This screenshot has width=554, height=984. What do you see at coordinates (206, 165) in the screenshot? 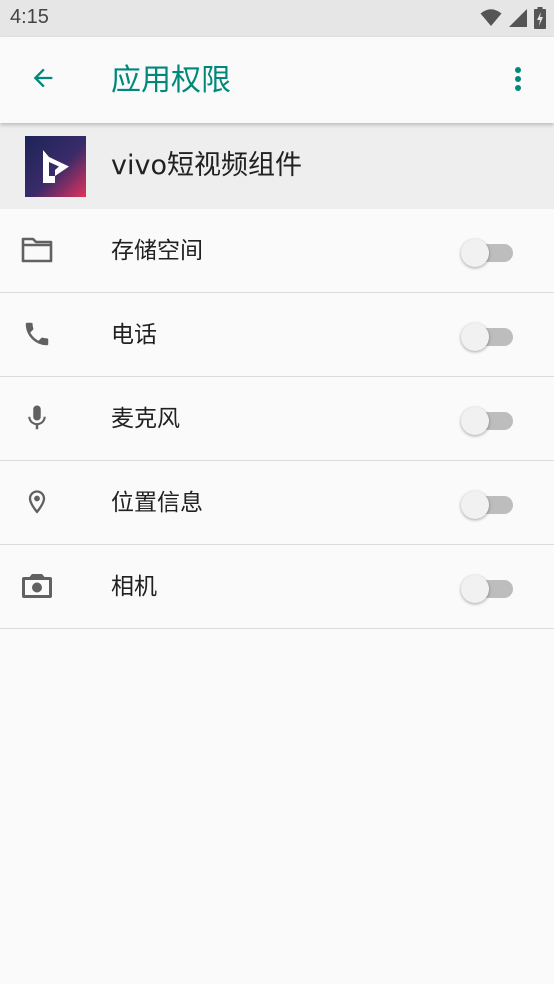
I see `app-name: vivo短视频组件` at bounding box center [206, 165].